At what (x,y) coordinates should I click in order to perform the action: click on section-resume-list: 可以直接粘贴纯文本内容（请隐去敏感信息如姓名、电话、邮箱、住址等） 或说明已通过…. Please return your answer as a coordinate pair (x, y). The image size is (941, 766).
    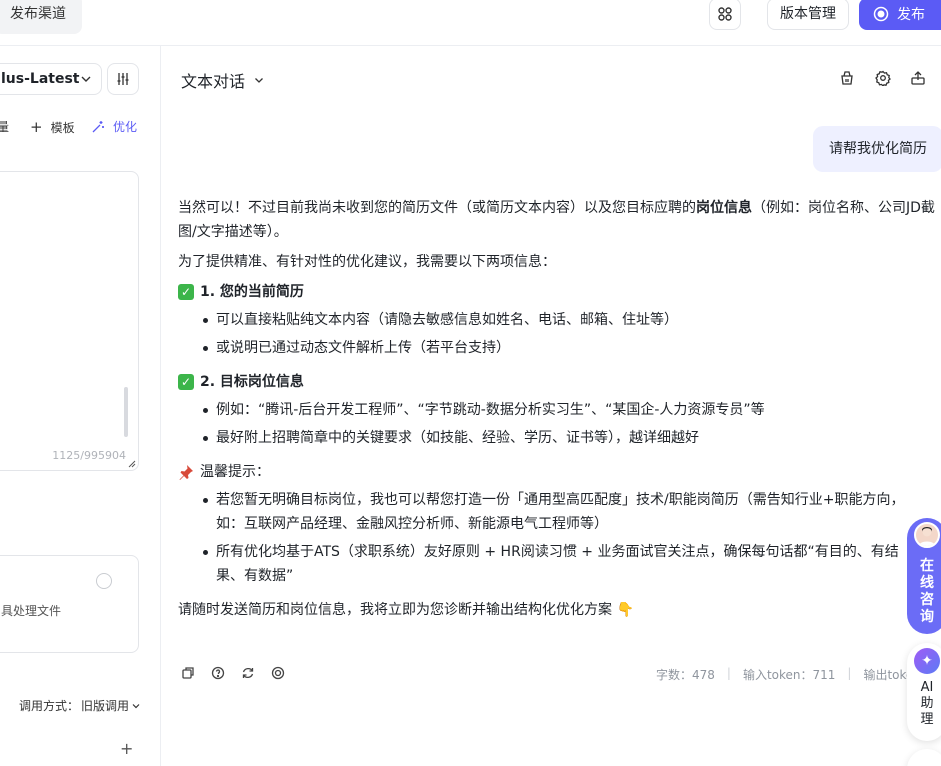
    Looking at the image, I should click on (559, 334).